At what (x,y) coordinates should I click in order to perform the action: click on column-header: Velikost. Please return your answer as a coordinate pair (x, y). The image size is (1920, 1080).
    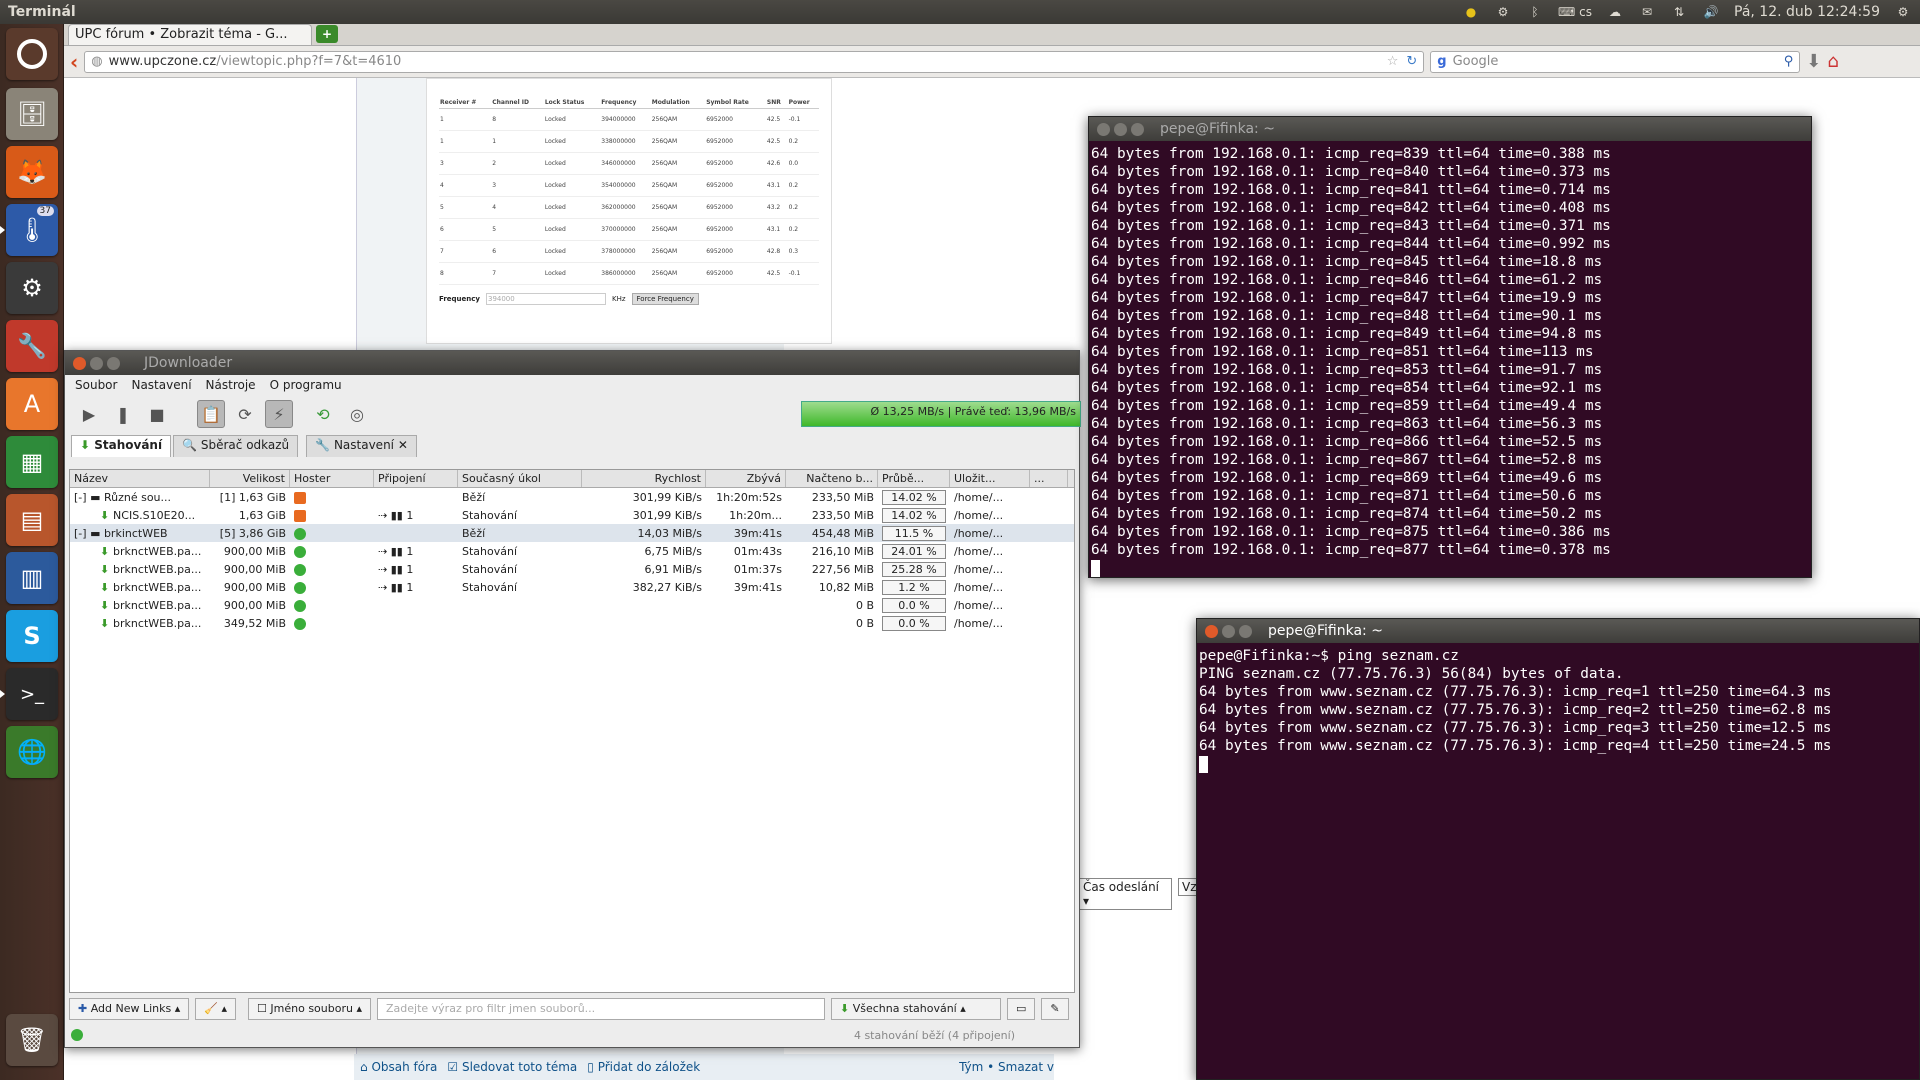
    Looking at the image, I should click on (250, 478).